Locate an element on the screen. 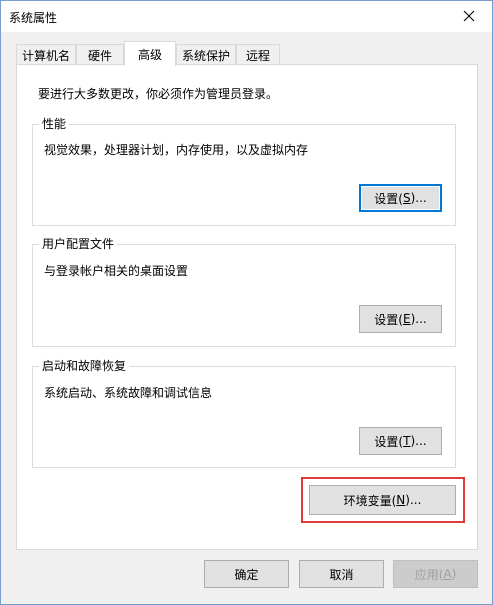  button-accesskey: T is located at coordinates (407, 441).